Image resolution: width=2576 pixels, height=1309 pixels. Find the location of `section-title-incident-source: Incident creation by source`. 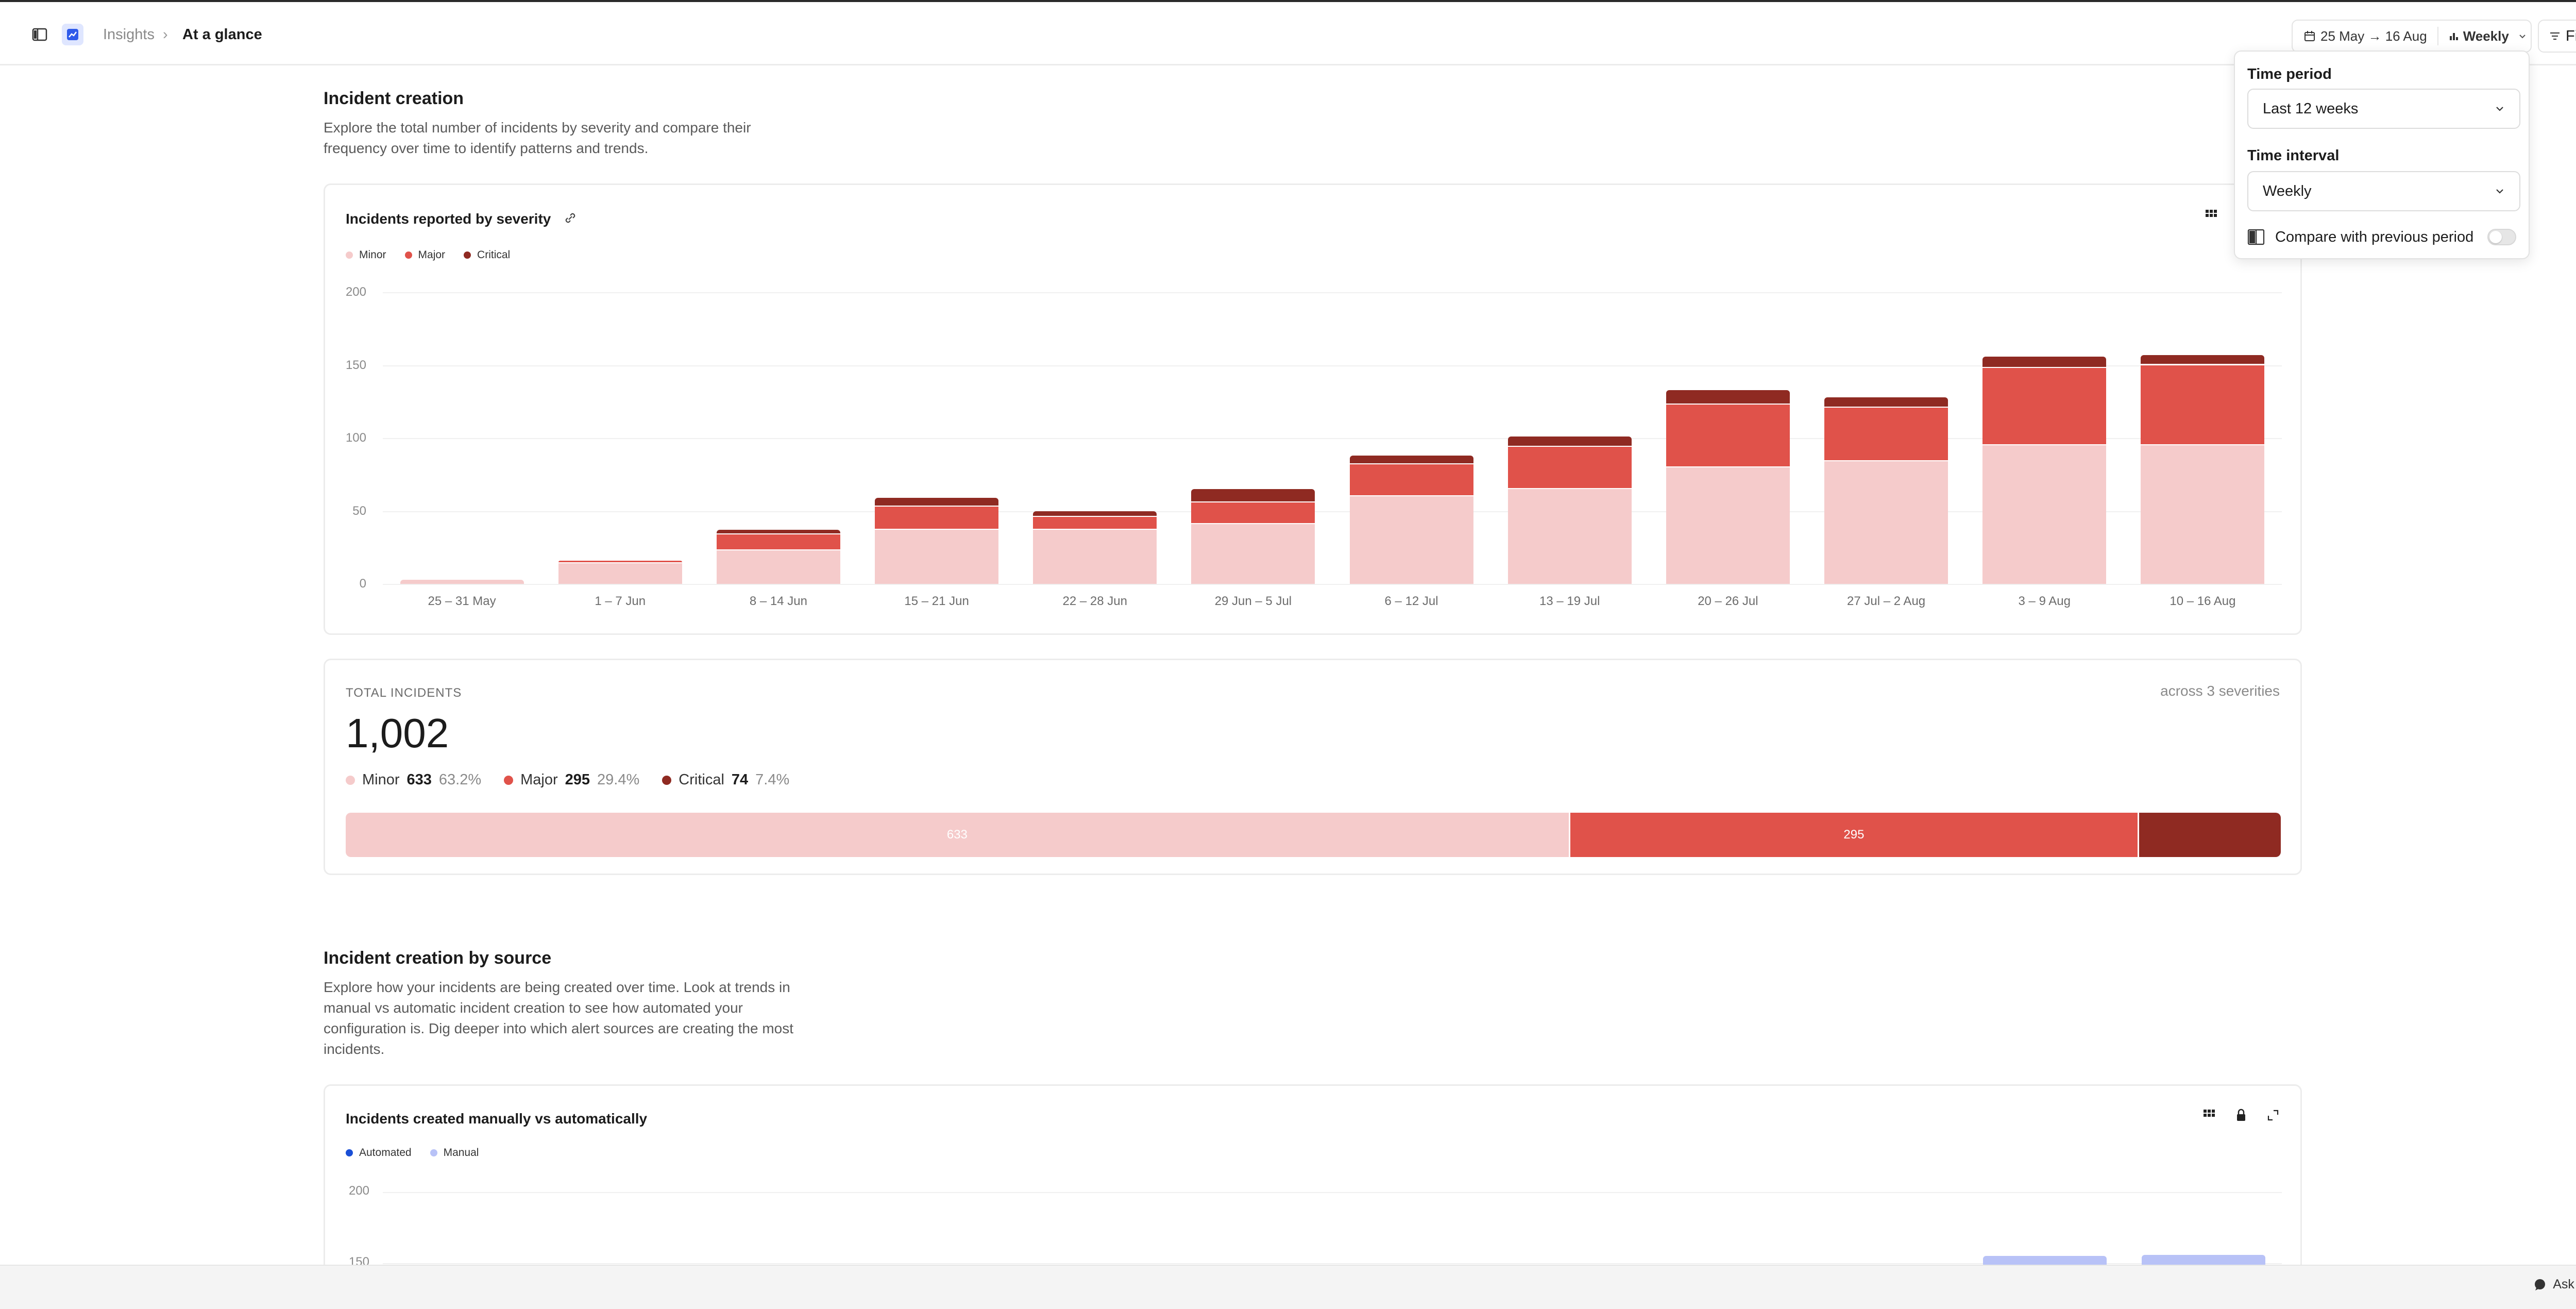

section-title-incident-source: Incident creation by source is located at coordinates (438, 958).